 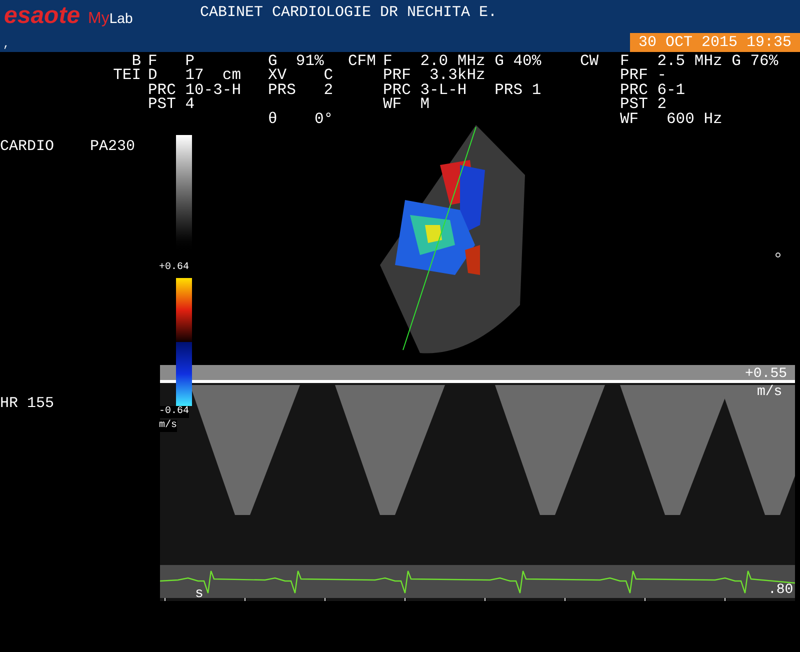 I want to click on clinic-title: CABINET CARDIOLOGIE DR NECHITA E., so click(x=349, y=13).